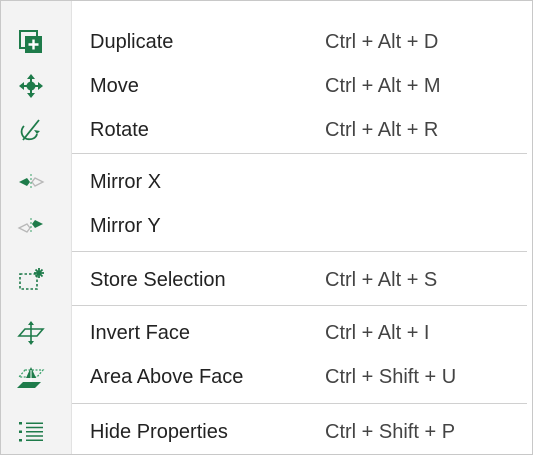  What do you see at coordinates (266, 432) in the screenshot?
I see `menu-item-hide-properties: Hide Properties Ctrl + Shift + P` at bounding box center [266, 432].